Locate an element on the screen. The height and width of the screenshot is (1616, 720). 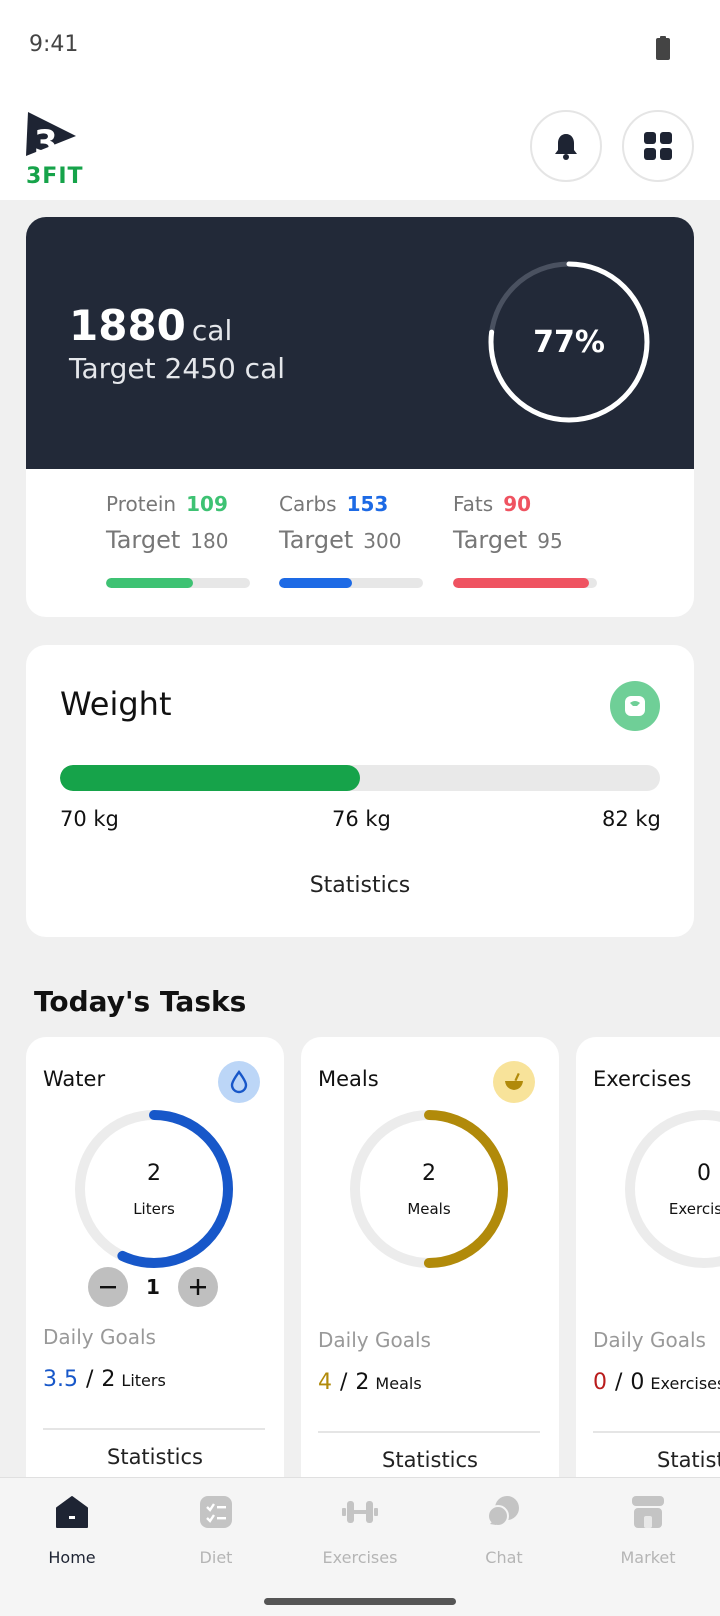
weight-current: 76 kg is located at coordinates (361, 819).